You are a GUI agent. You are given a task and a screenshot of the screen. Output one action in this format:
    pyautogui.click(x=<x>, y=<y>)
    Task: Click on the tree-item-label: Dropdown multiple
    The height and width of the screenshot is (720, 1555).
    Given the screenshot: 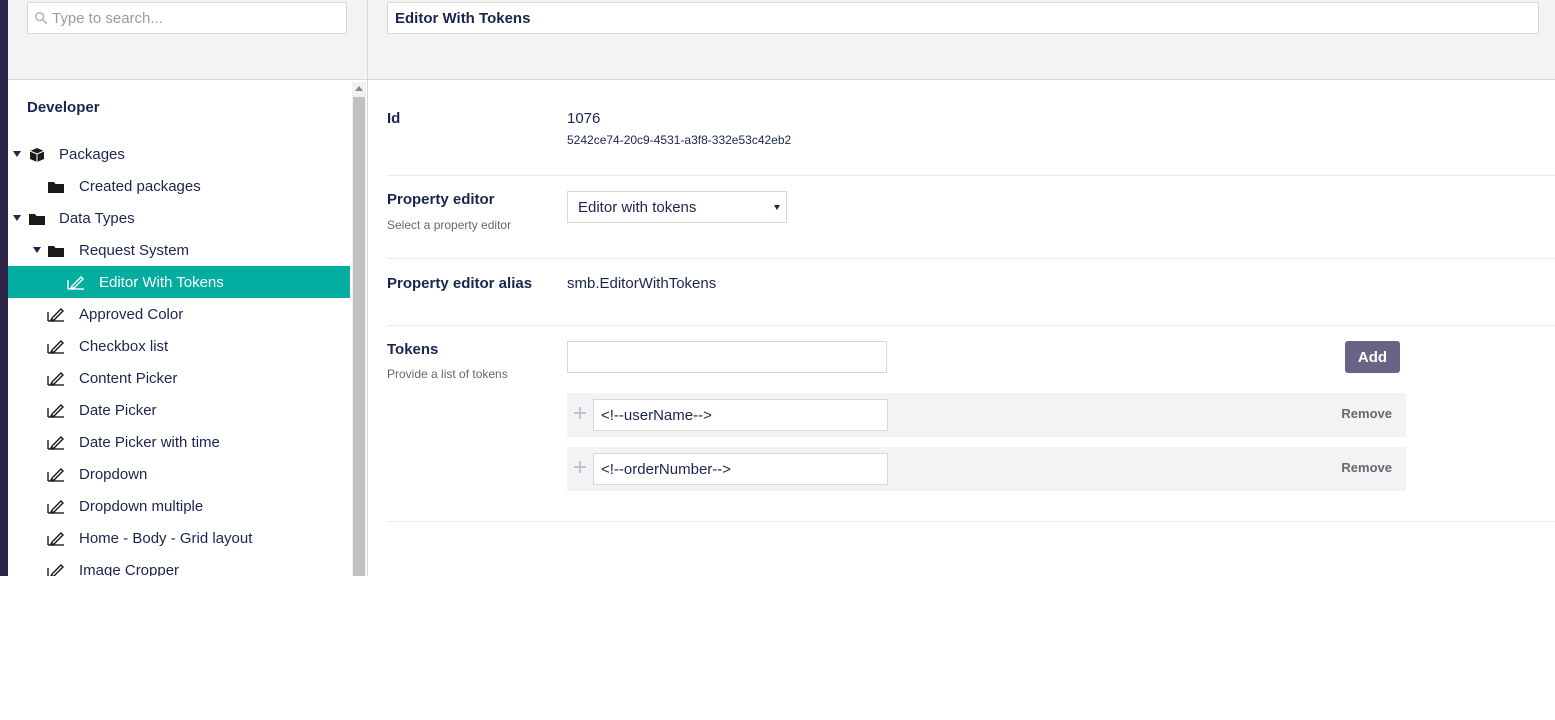 What is the action you would take?
    pyautogui.click(x=141, y=506)
    